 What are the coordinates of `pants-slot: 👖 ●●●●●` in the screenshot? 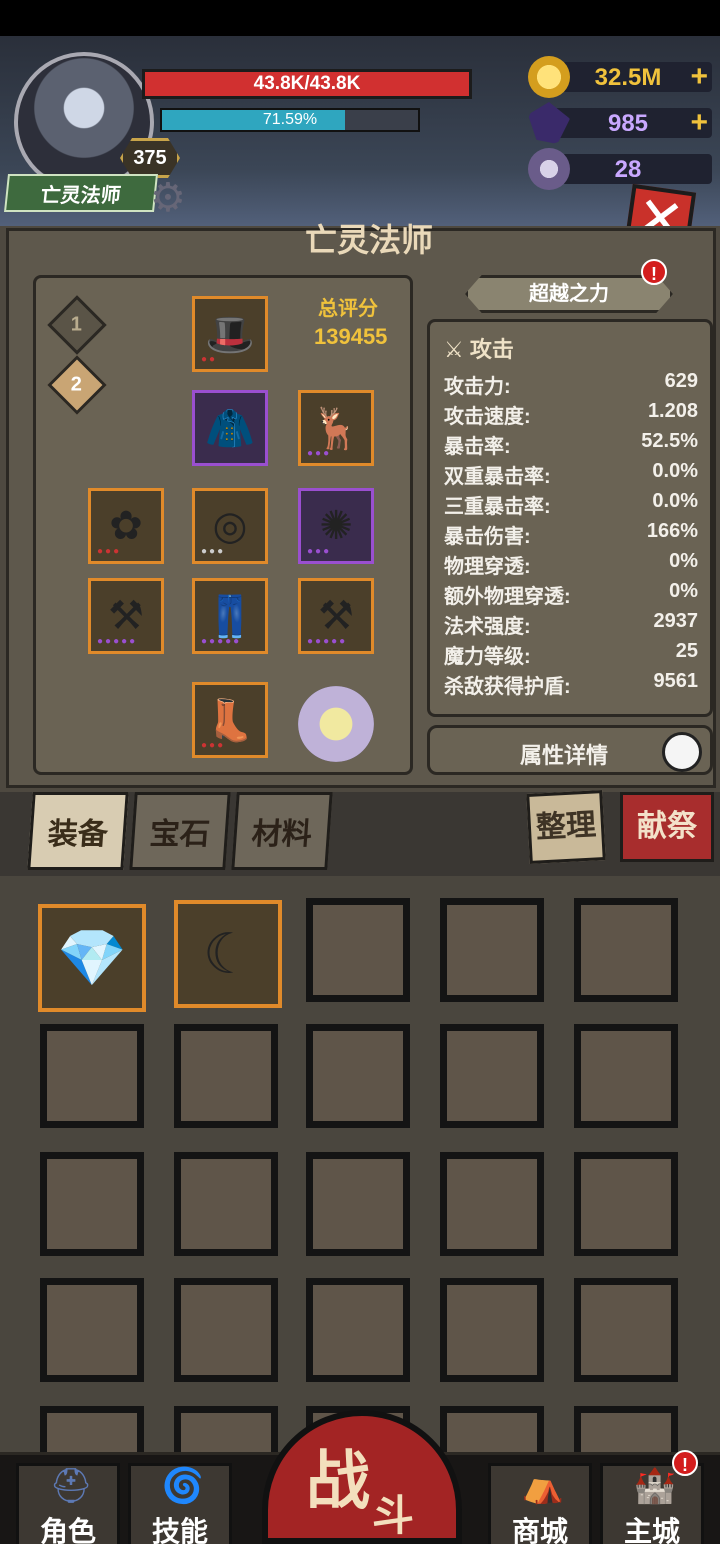 It's located at (230, 616).